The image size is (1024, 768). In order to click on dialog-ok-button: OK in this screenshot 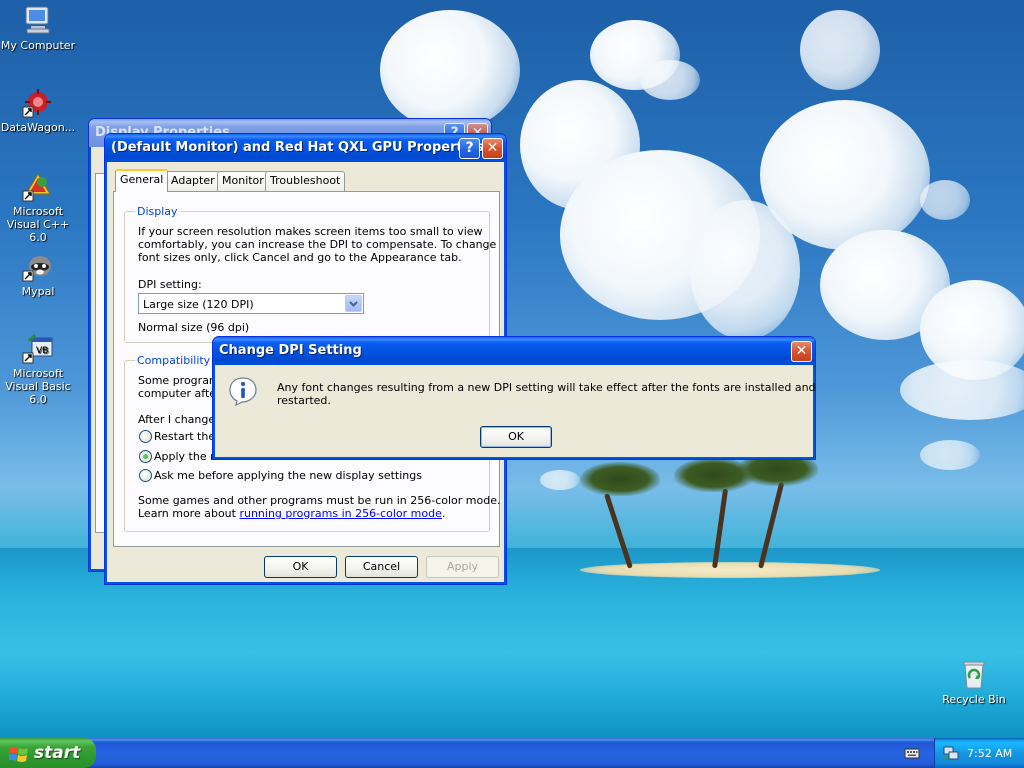, I will do `click(516, 437)`.